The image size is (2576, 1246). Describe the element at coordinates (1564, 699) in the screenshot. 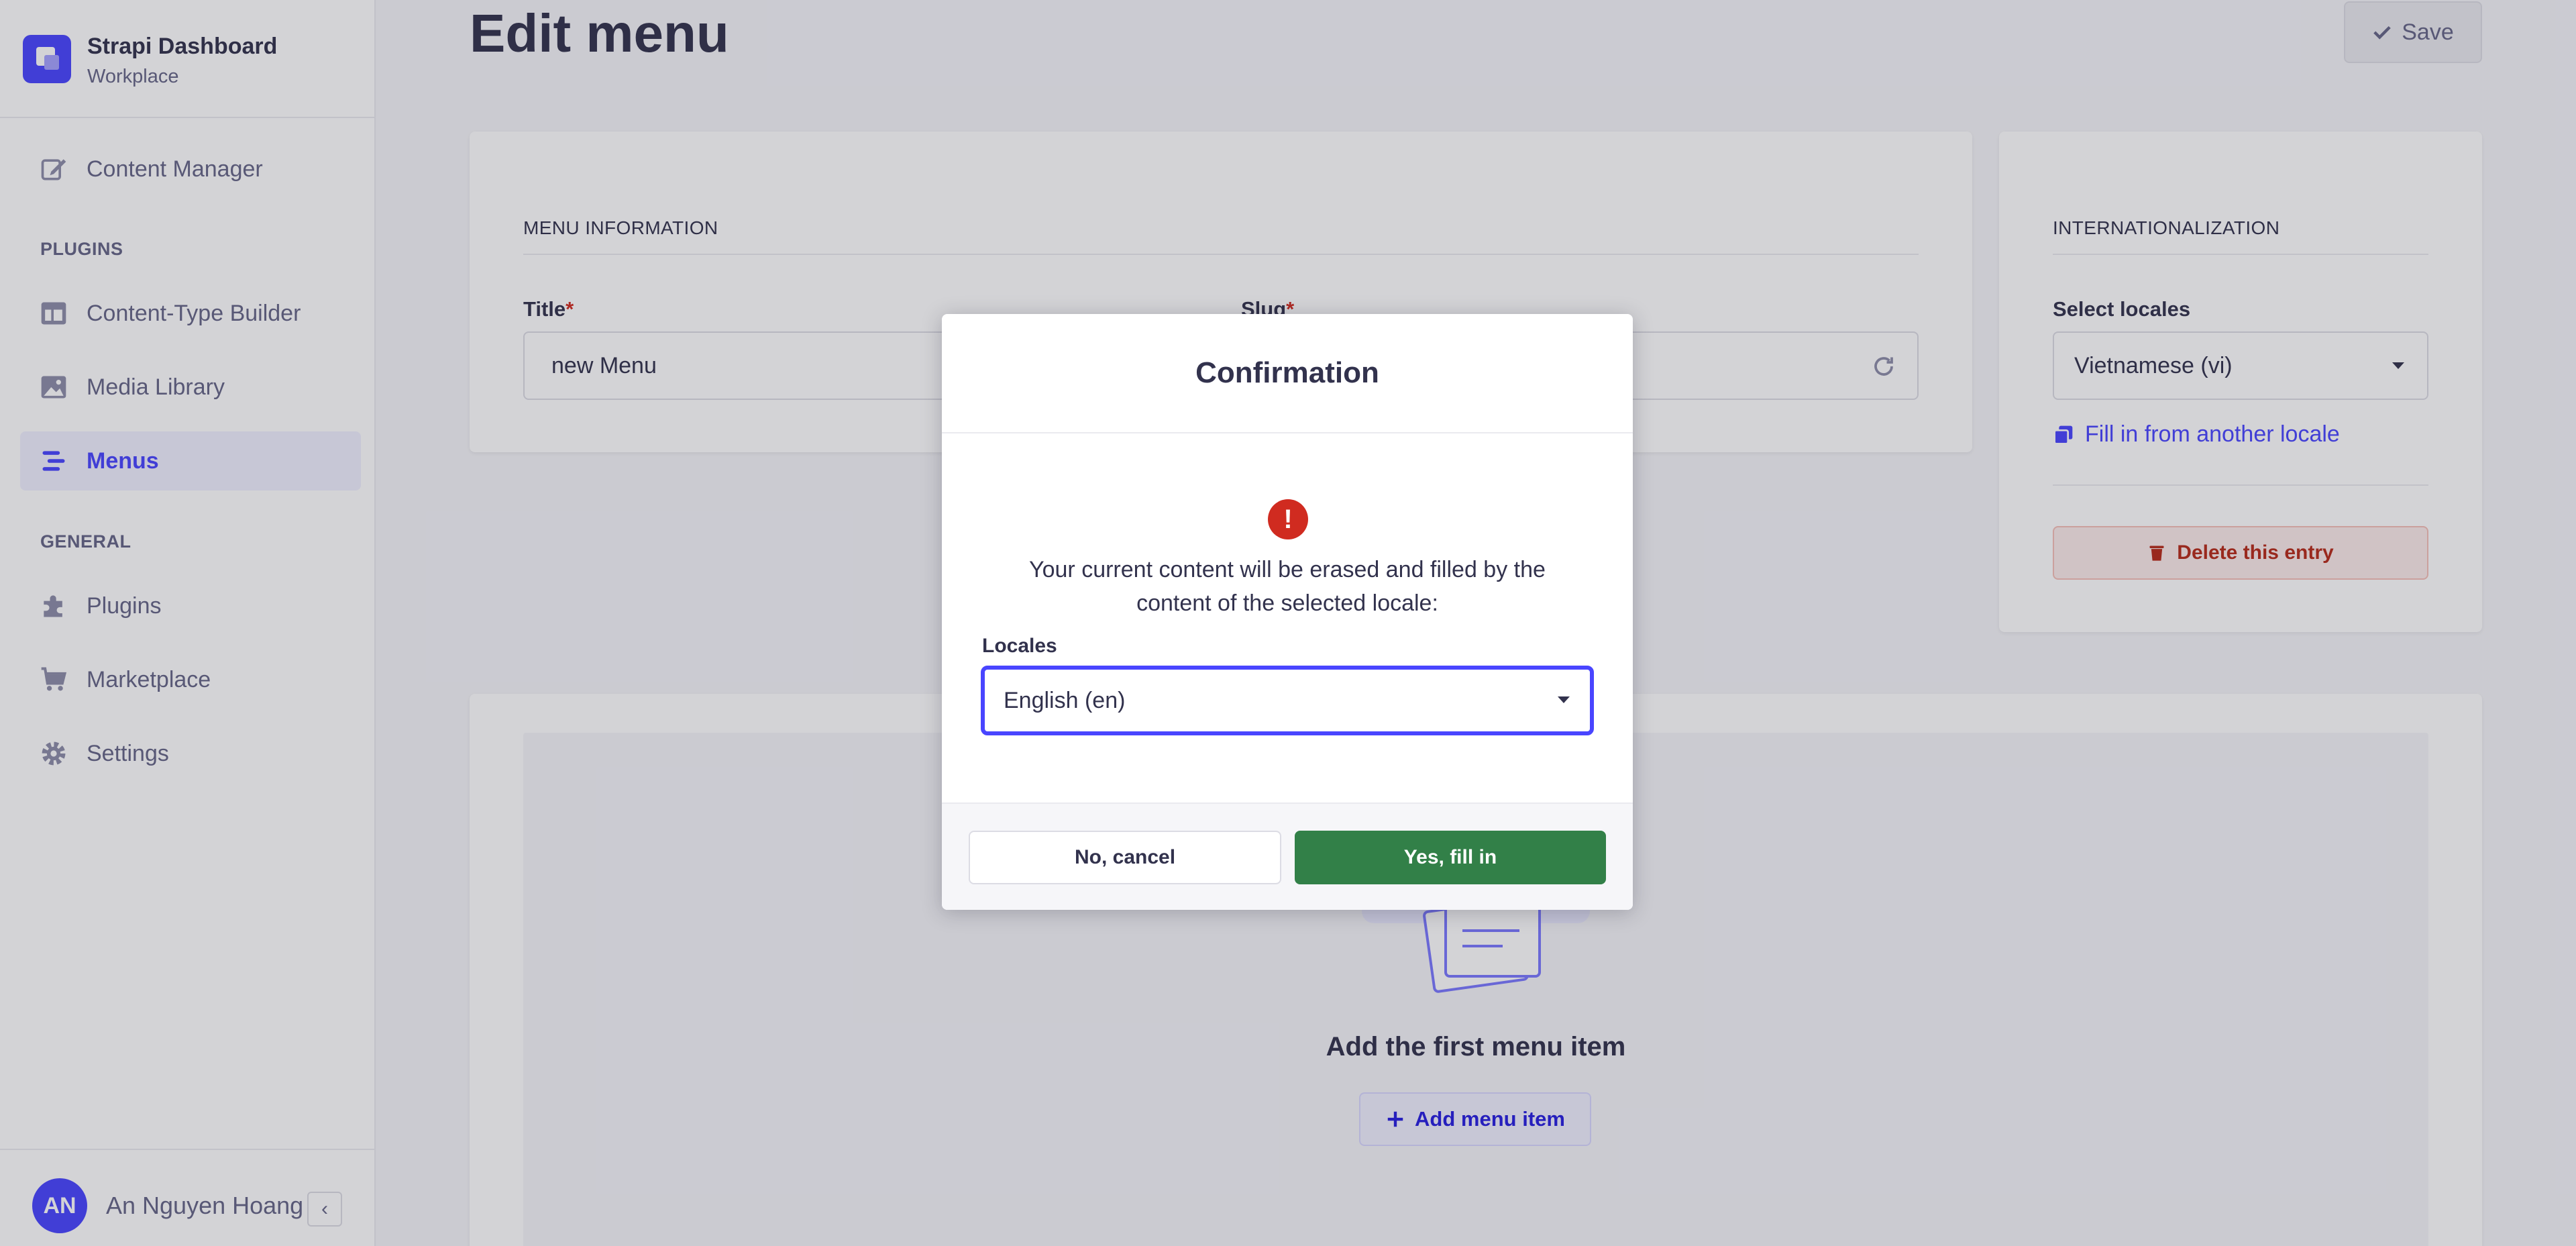

I see `caret-down-icon` at that location.